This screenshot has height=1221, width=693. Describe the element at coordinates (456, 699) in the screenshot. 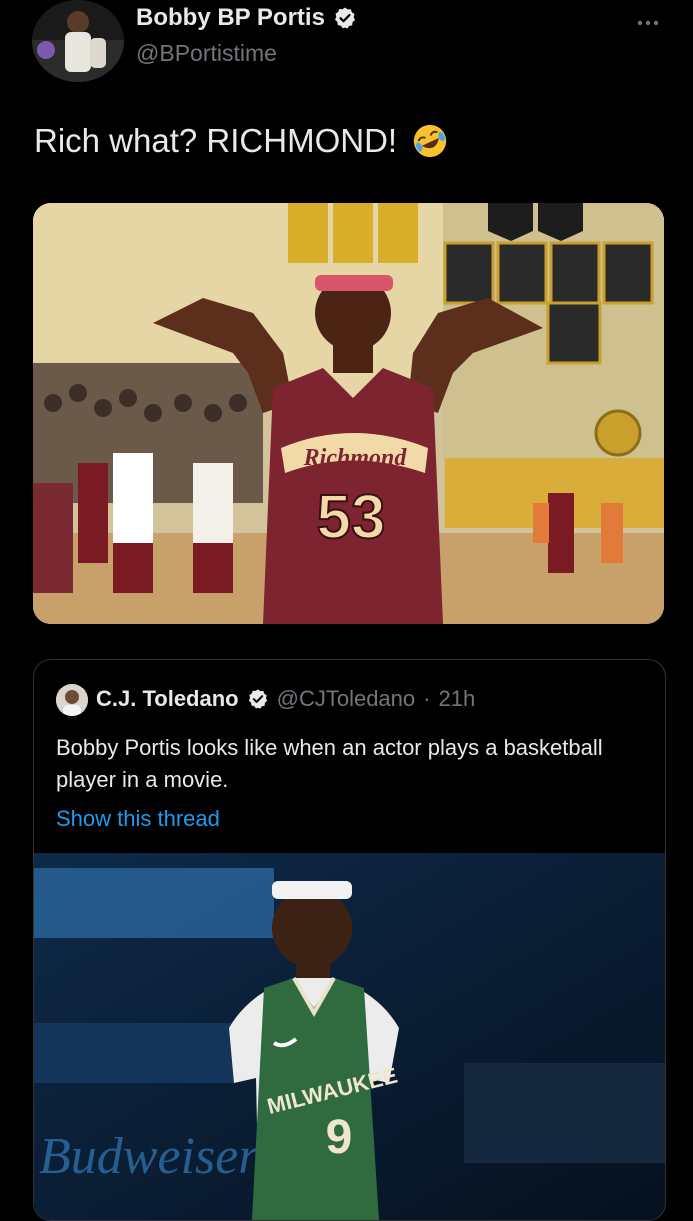

I see `quoted-tweet-time: 21h` at that location.